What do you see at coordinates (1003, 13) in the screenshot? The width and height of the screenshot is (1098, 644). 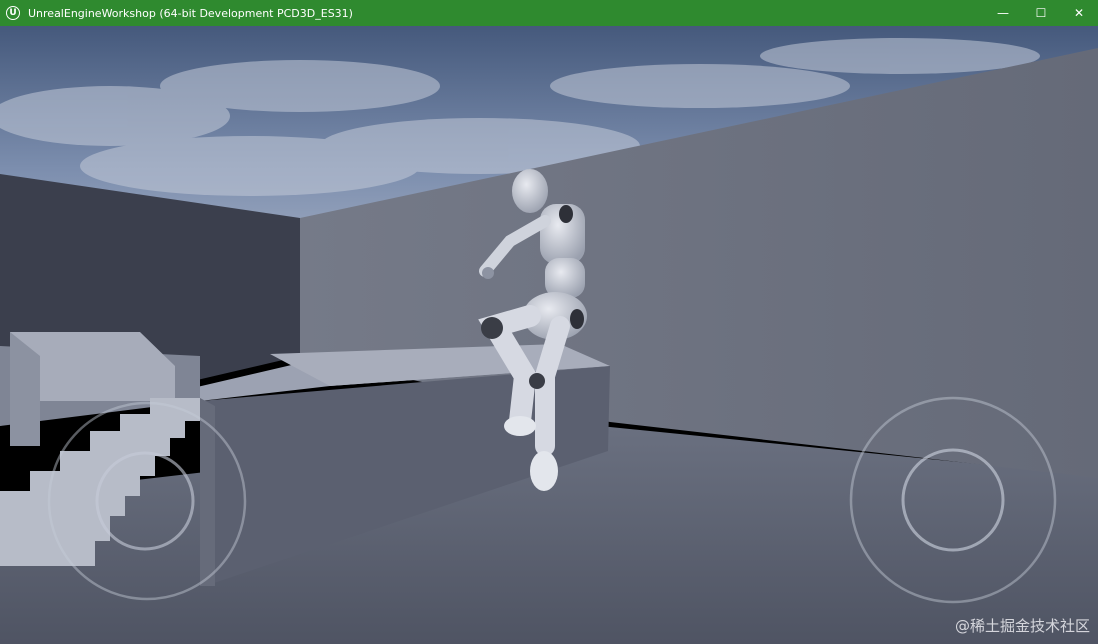 I see `minimize-button: —` at bounding box center [1003, 13].